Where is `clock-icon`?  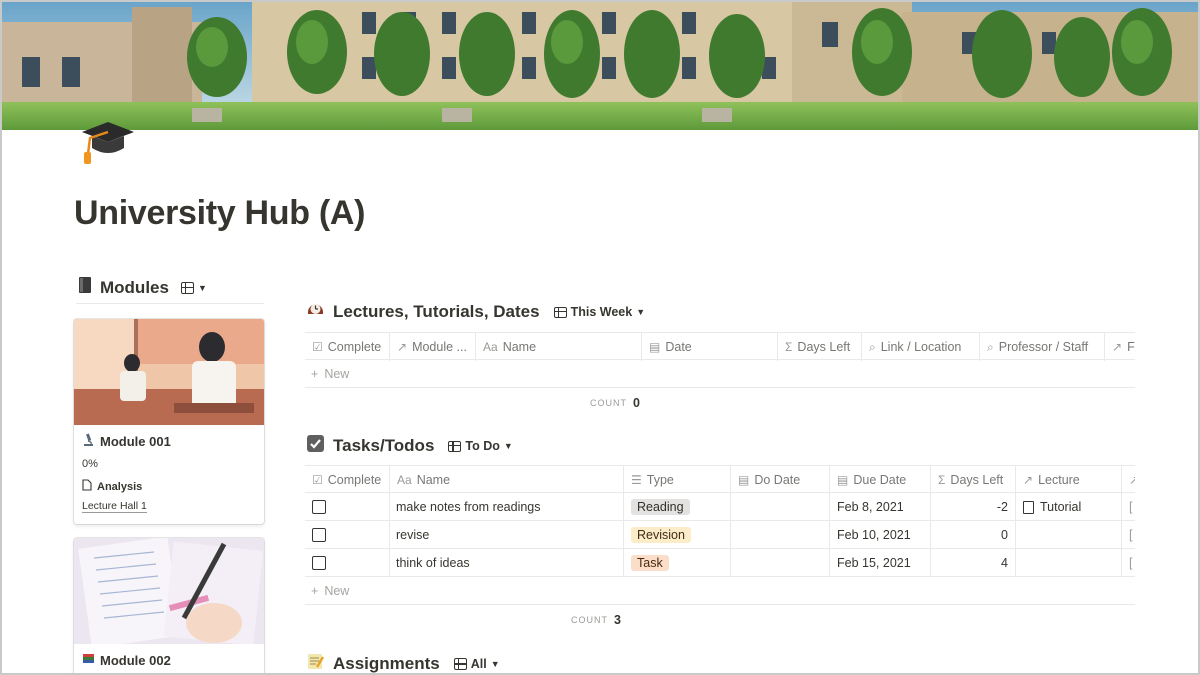
clock-icon is located at coordinates (315, 312).